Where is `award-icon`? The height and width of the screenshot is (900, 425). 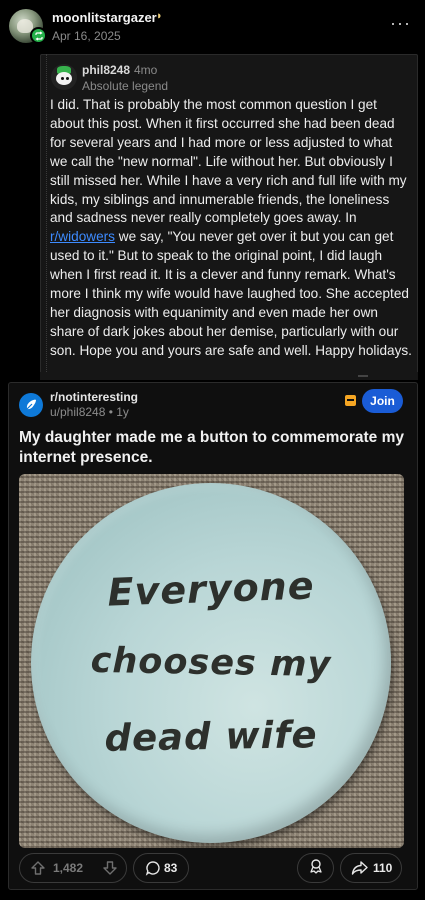 award-icon is located at coordinates (316, 868).